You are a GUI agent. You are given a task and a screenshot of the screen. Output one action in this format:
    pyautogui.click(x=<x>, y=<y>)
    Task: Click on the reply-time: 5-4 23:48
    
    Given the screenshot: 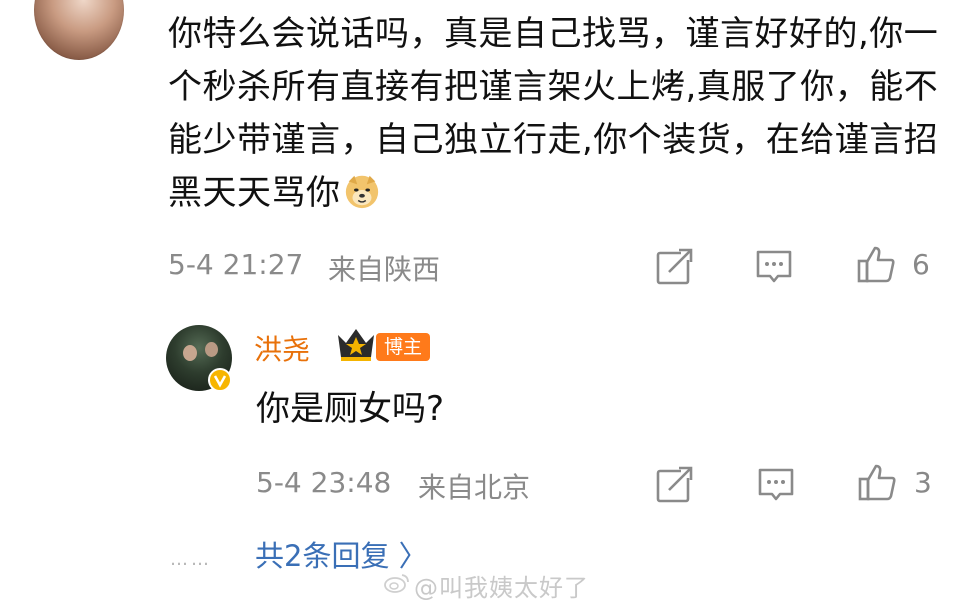 What is the action you would take?
    pyautogui.click(x=324, y=482)
    